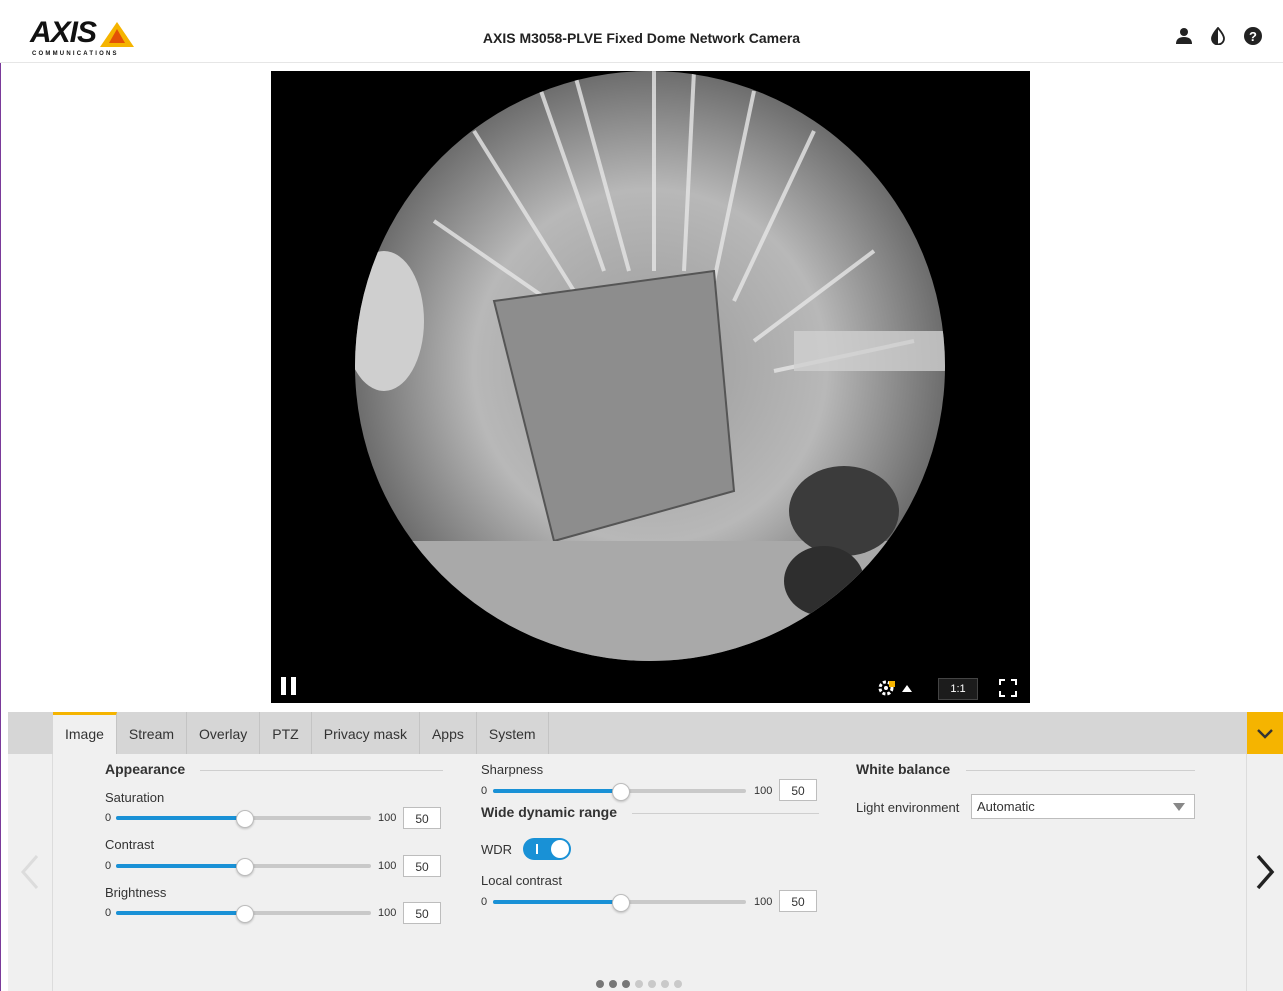 This screenshot has width=1283, height=991. Describe the element at coordinates (897, 688) in the screenshot. I see `stream-settings-icon` at that location.